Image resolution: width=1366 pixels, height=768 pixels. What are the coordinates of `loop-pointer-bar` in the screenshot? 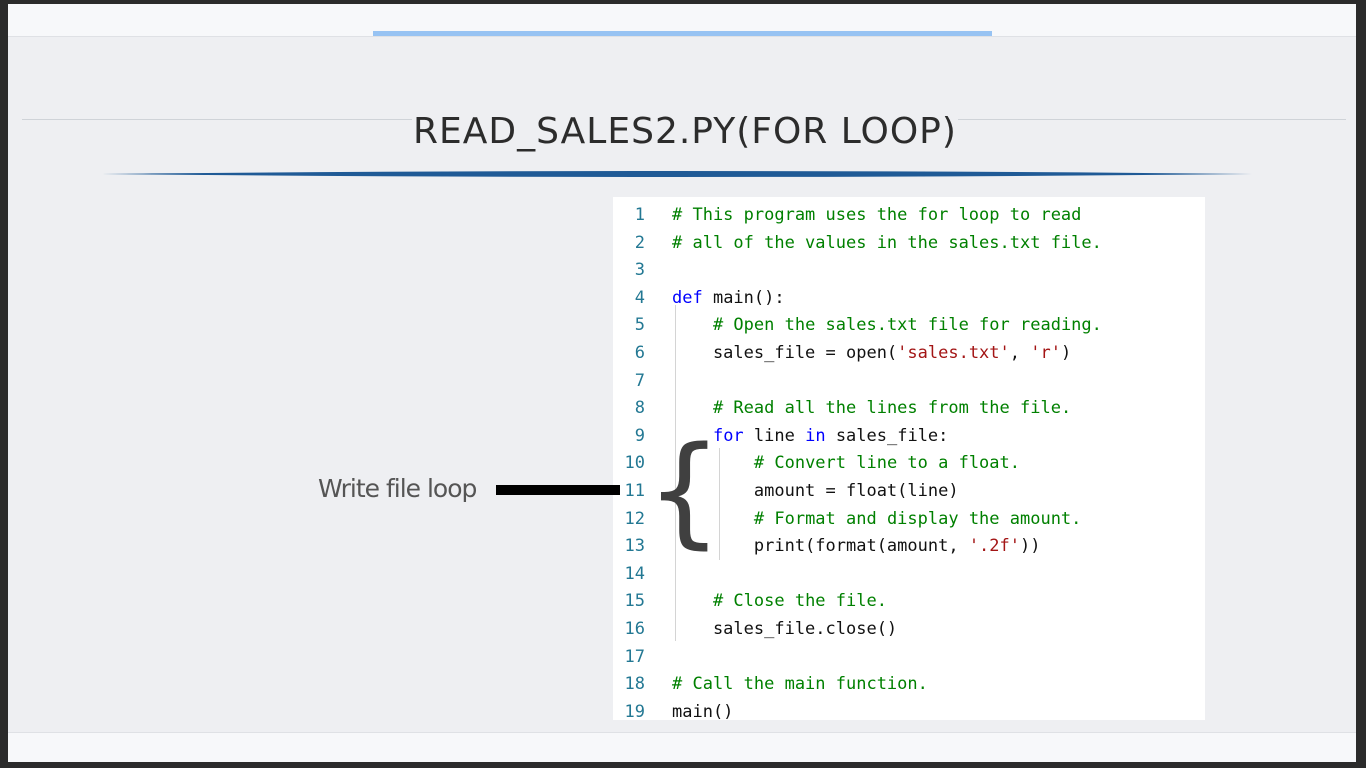 It's located at (558, 490).